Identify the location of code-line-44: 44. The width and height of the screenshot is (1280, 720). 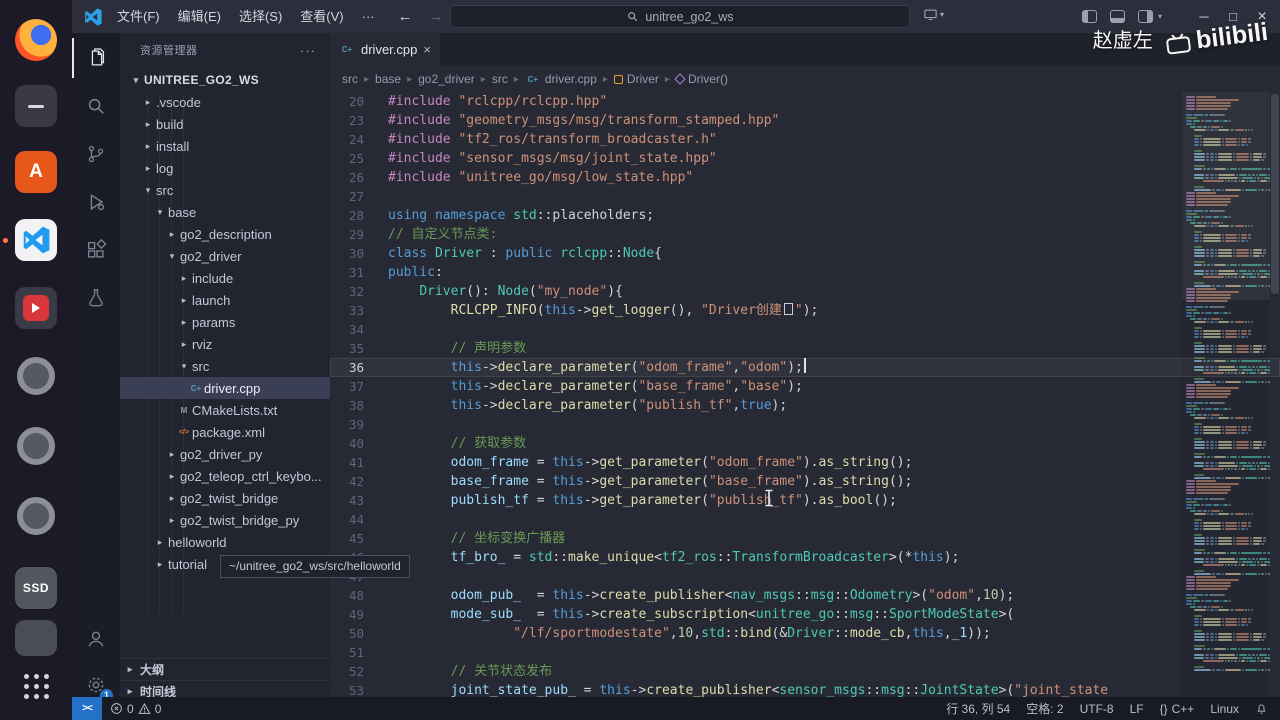
(805, 519).